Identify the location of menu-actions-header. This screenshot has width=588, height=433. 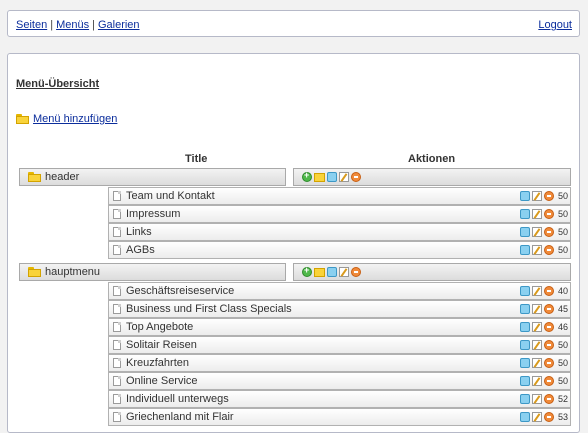
(432, 177).